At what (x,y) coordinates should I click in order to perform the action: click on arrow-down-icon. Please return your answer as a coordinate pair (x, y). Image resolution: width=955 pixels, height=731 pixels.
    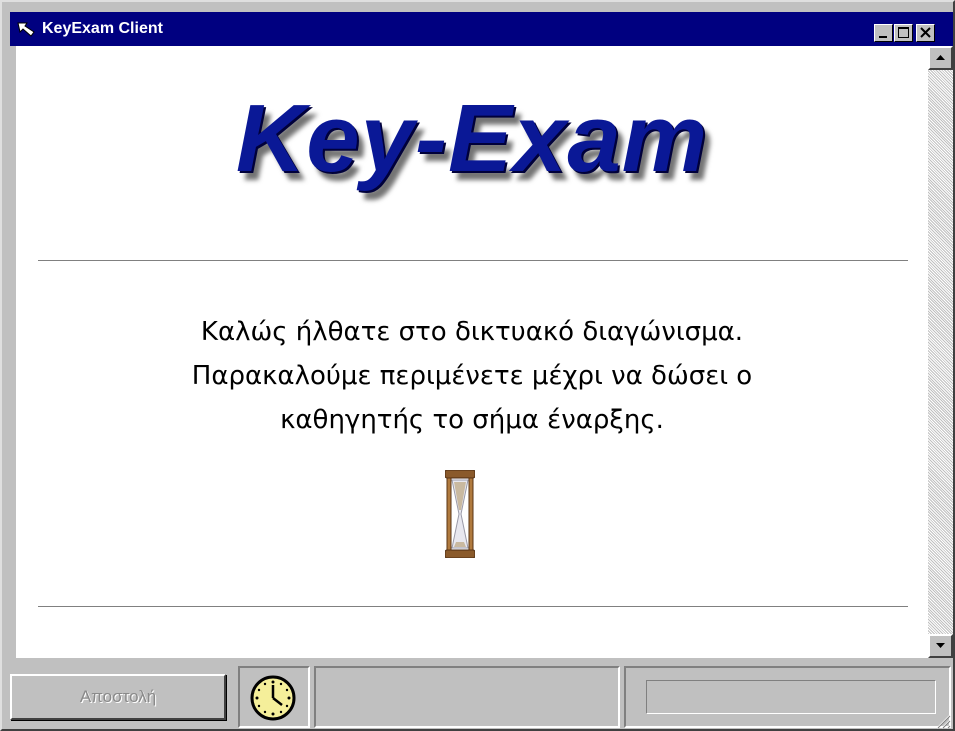
    Looking at the image, I should click on (940, 645).